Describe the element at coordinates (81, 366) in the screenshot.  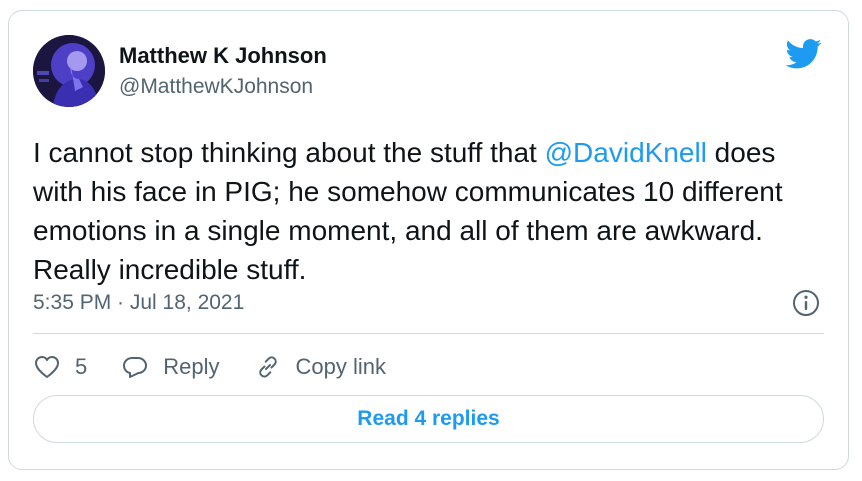
I see `like-count: 5` at that location.